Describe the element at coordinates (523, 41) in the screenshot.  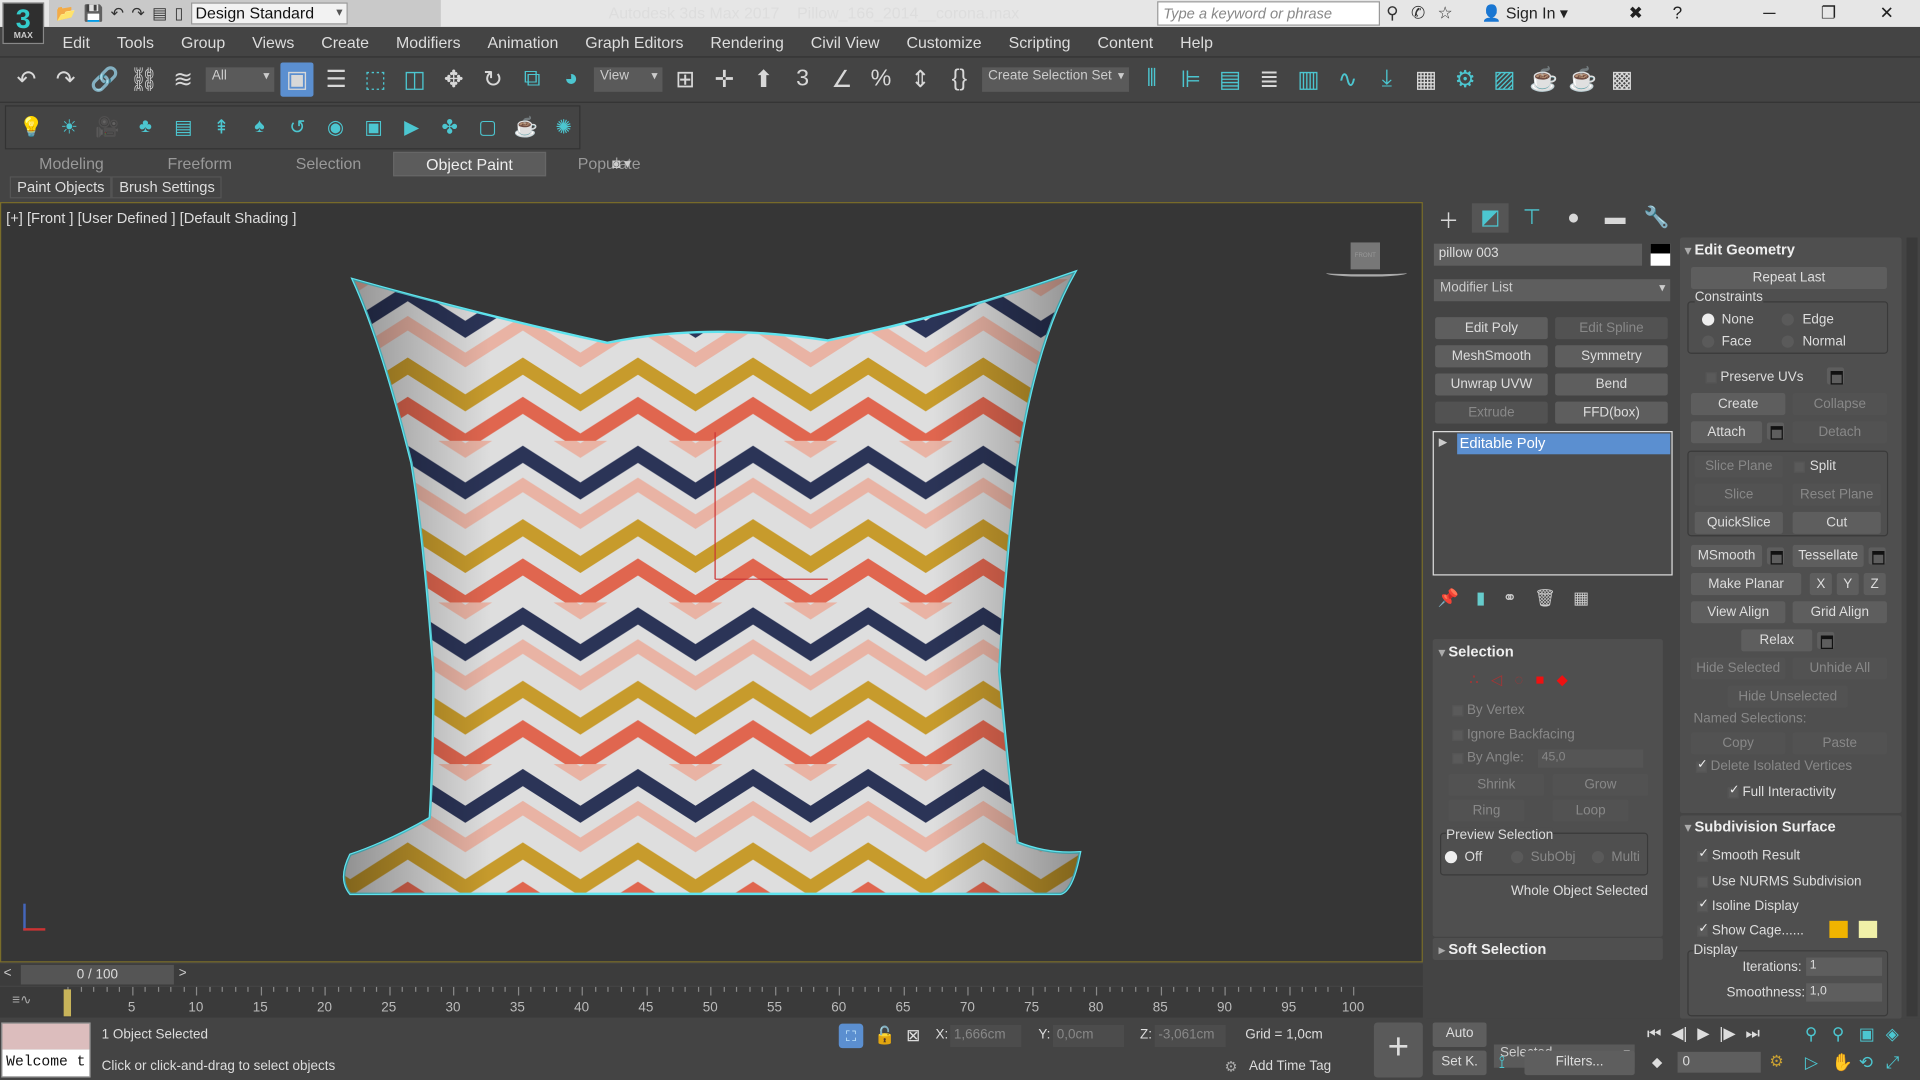
I see `menu-animation: Animation` at that location.